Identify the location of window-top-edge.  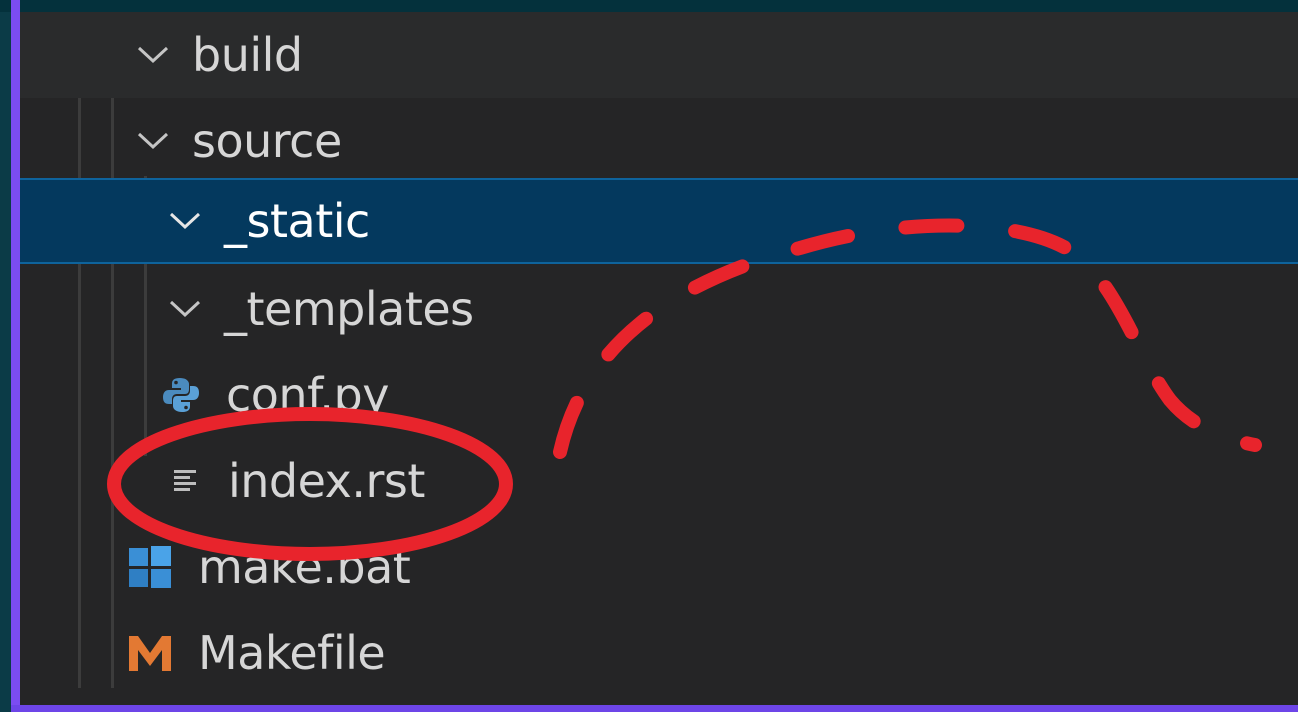
(649, 6).